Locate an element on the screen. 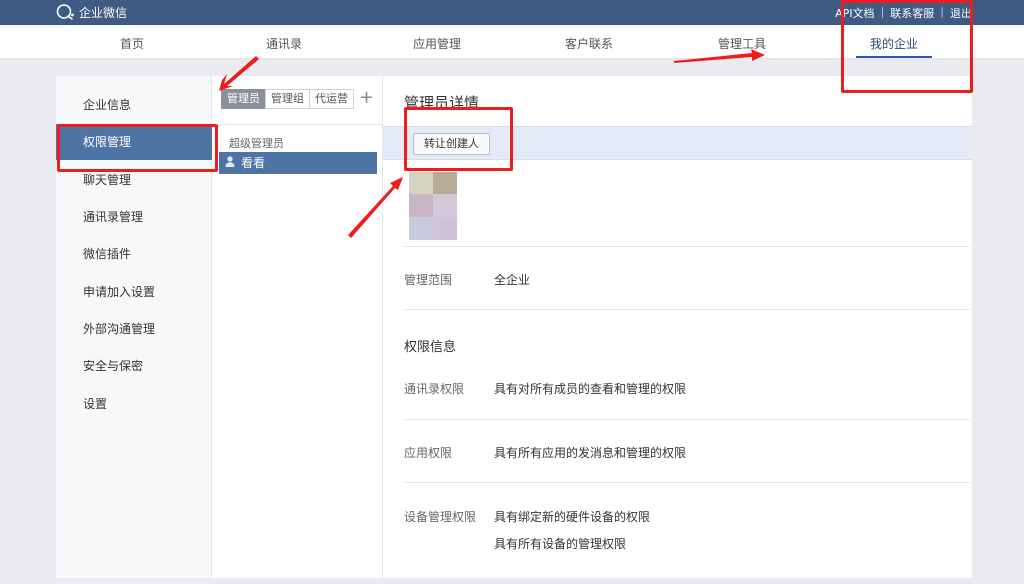 The image size is (1024, 584). nav-customer-contact: 客户联系 is located at coordinates (589, 43).